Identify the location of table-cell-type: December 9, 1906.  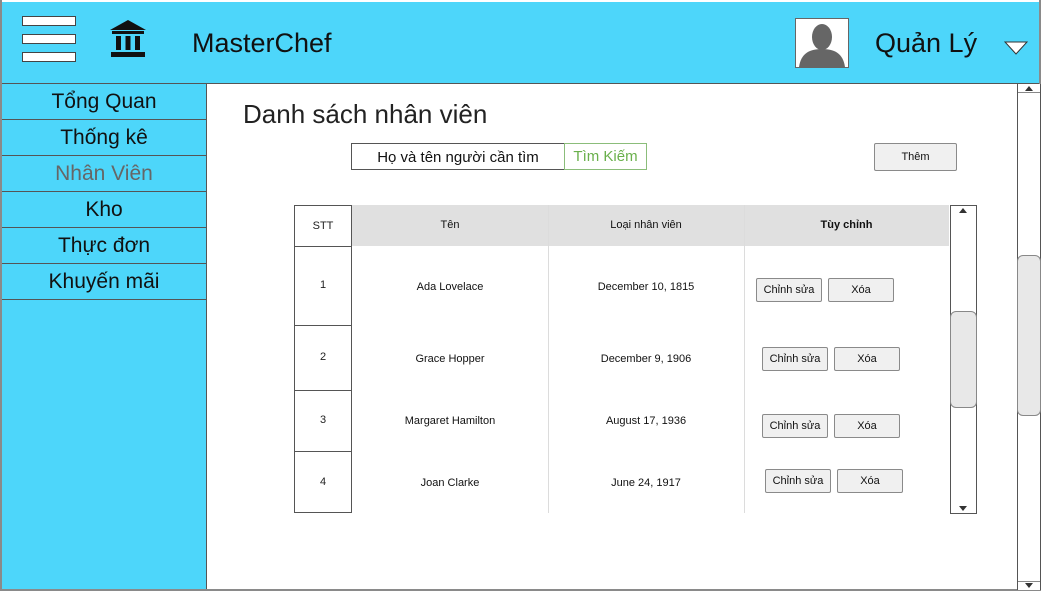
(646, 359).